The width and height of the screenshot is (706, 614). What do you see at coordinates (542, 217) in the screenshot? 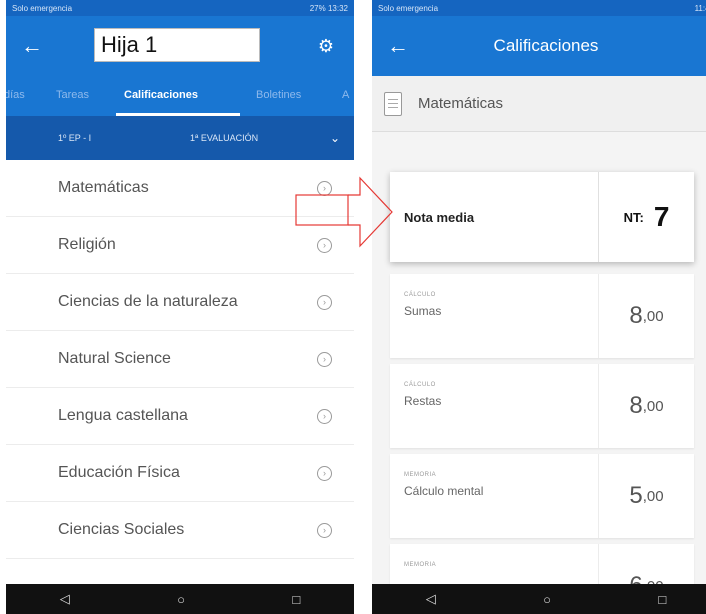
I see `average-card: Nota media NT: 7` at bounding box center [542, 217].